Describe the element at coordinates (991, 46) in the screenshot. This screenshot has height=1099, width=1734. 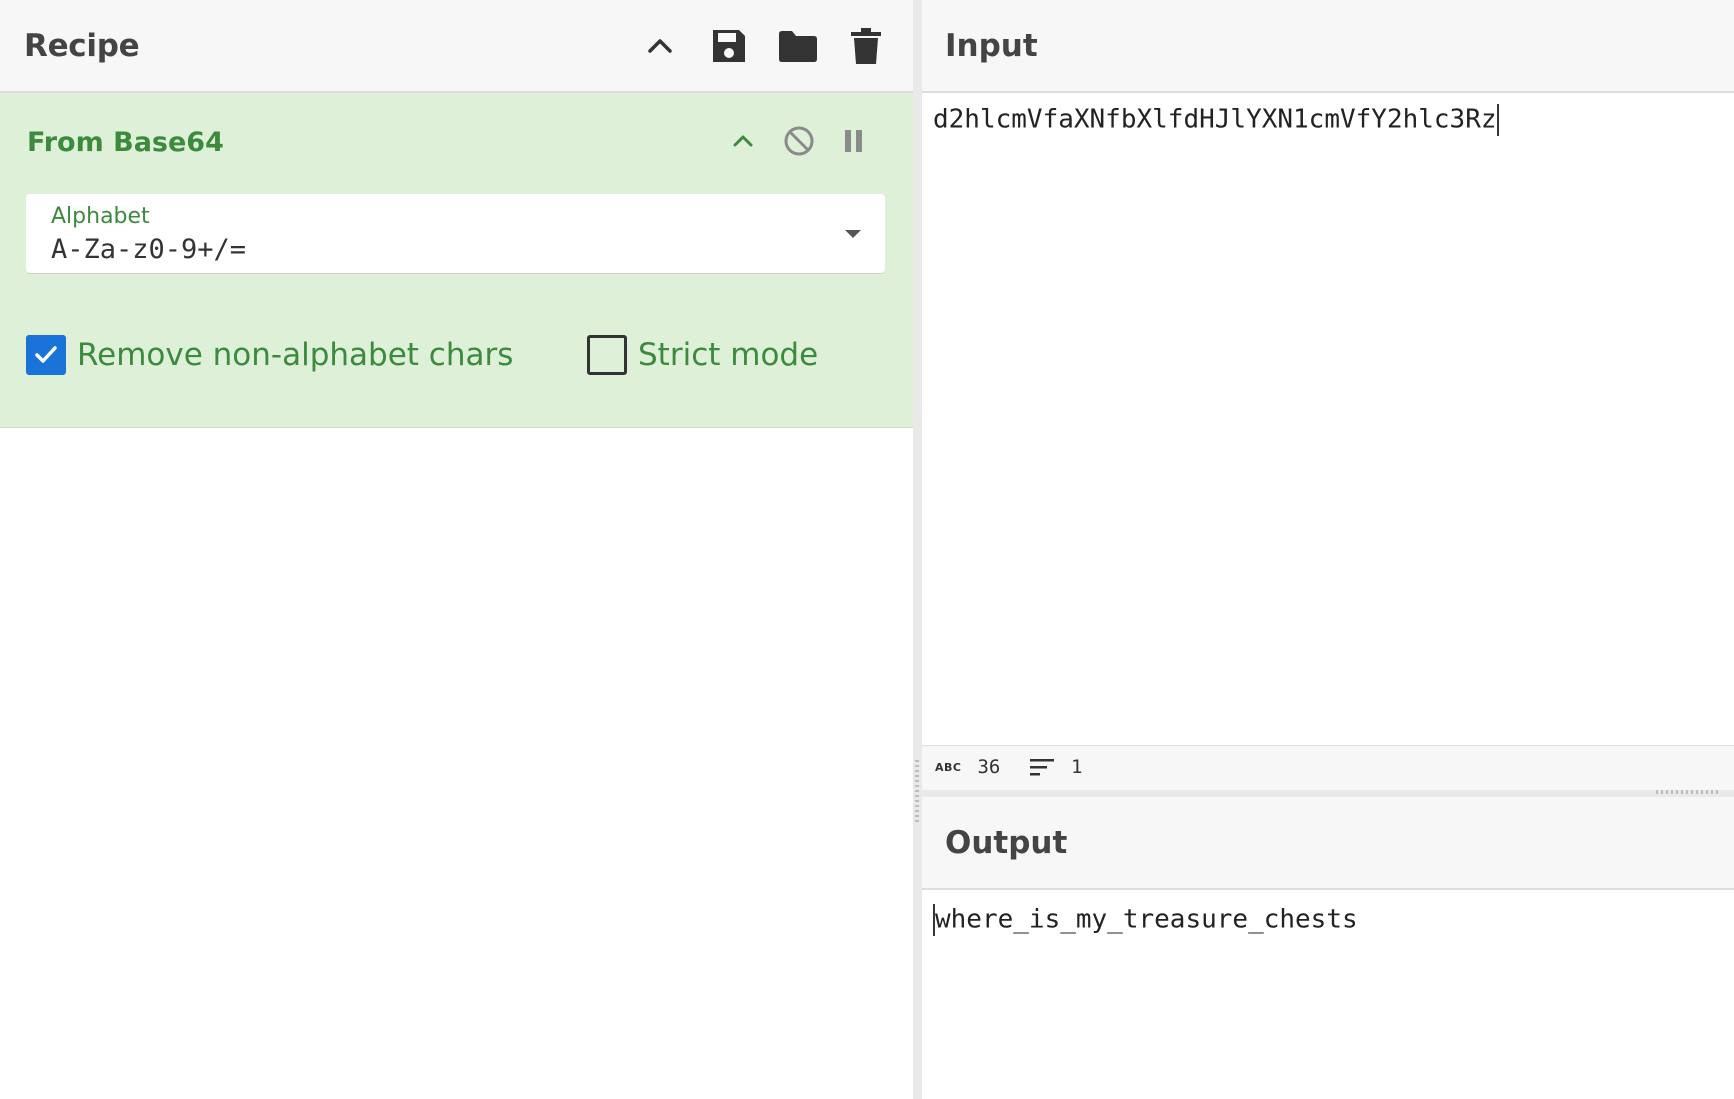
I see `input-title: Input` at that location.